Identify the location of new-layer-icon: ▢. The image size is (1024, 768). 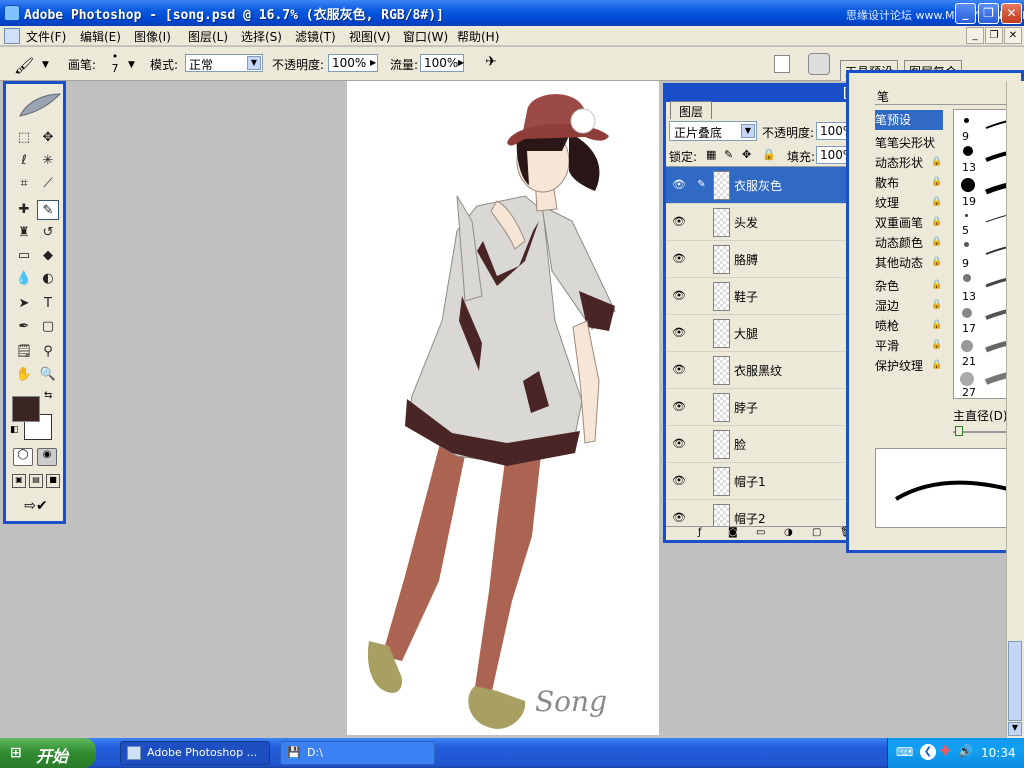
(816, 532).